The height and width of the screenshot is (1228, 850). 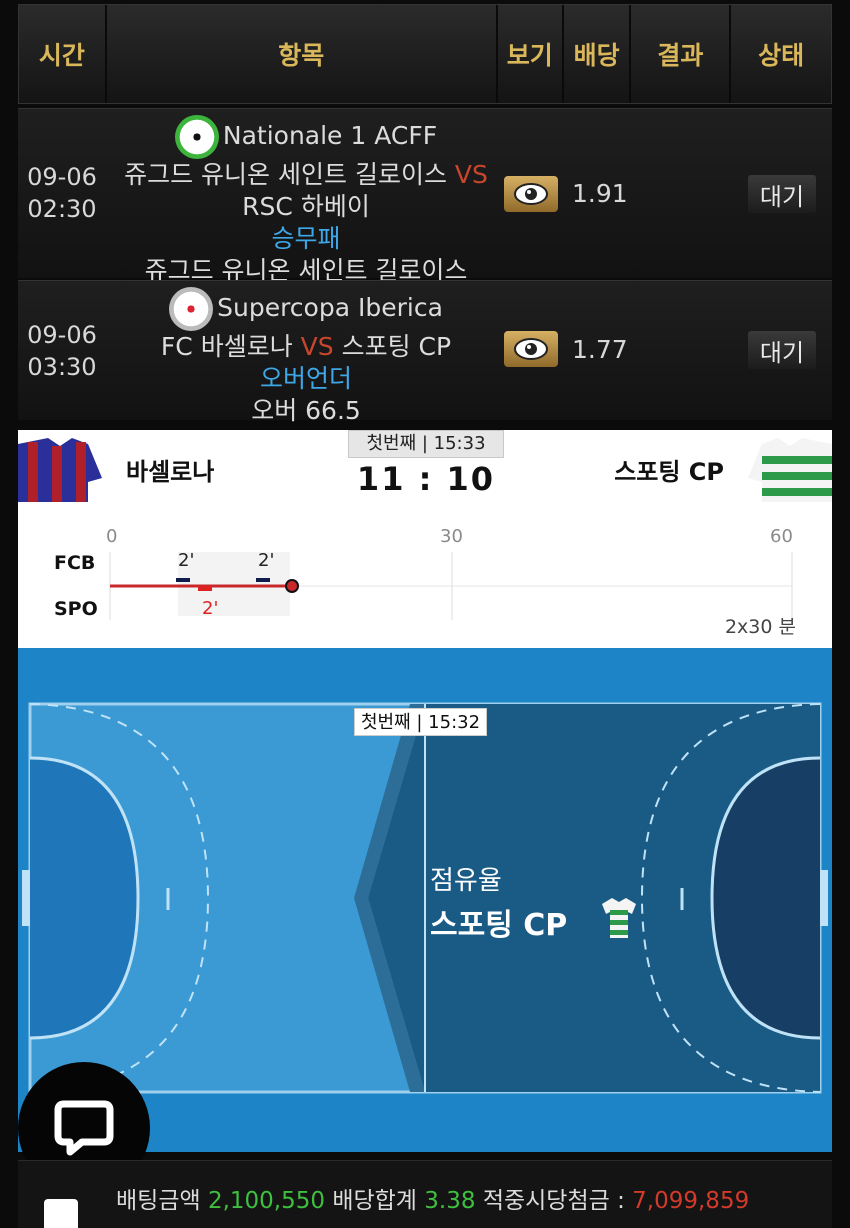 I want to click on possession-team: 스포팅 CP, so click(x=499, y=925).